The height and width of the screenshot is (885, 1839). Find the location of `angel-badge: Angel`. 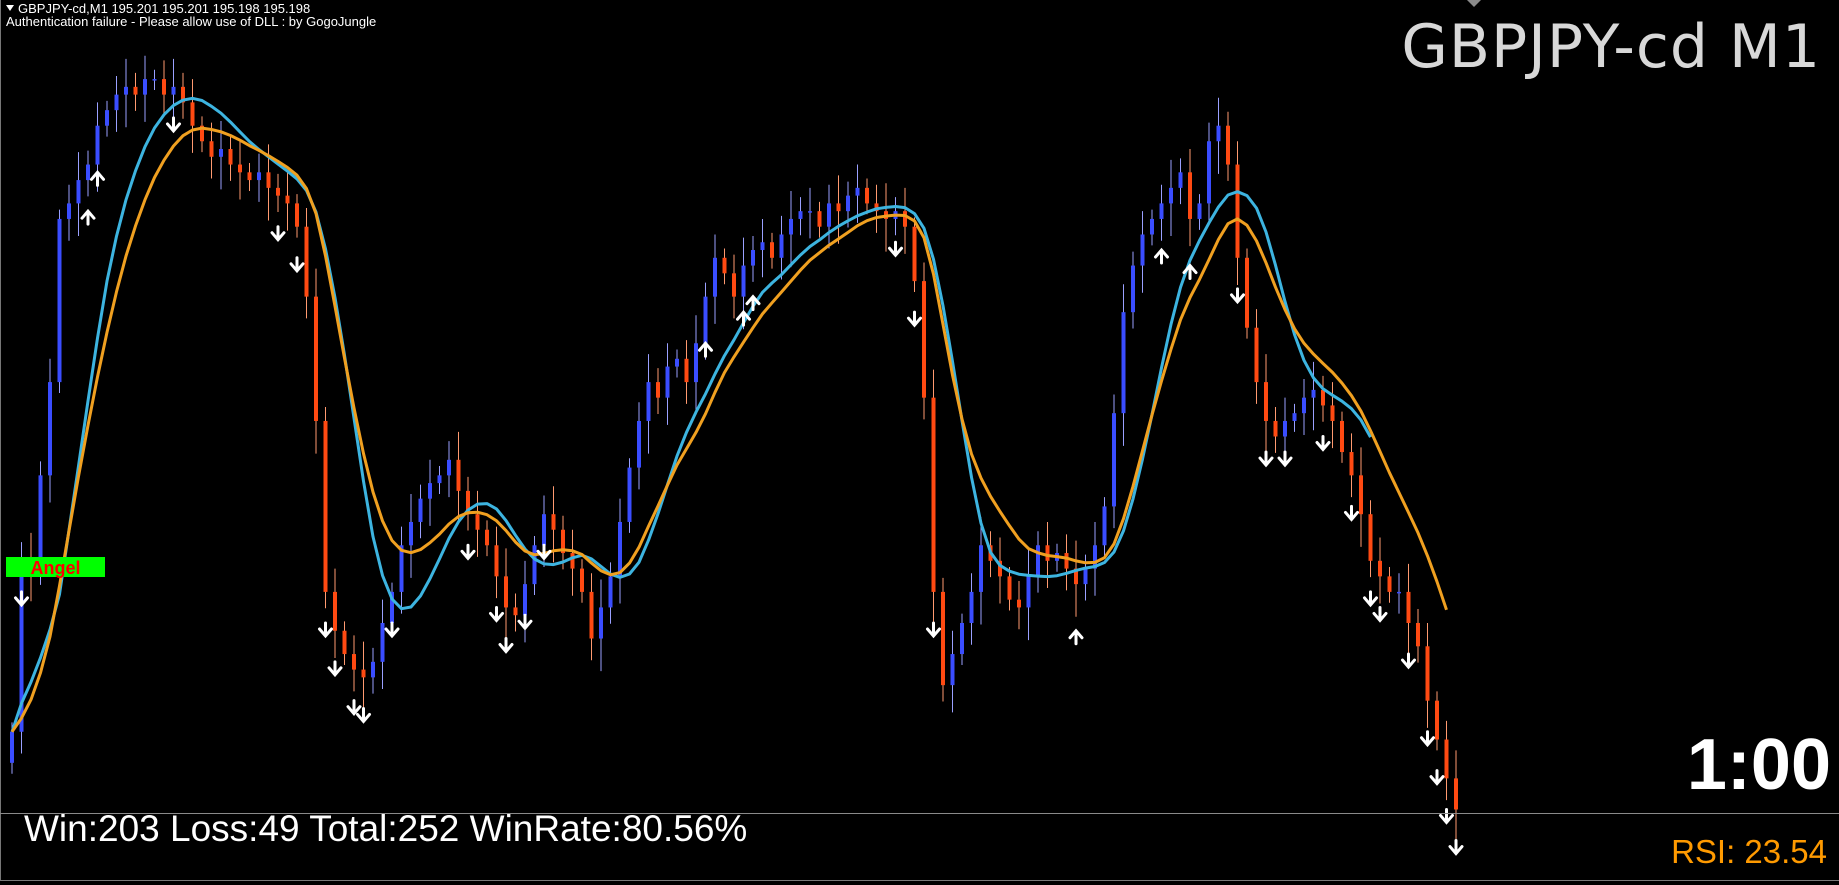

angel-badge: Angel is located at coordinates (55, 567).